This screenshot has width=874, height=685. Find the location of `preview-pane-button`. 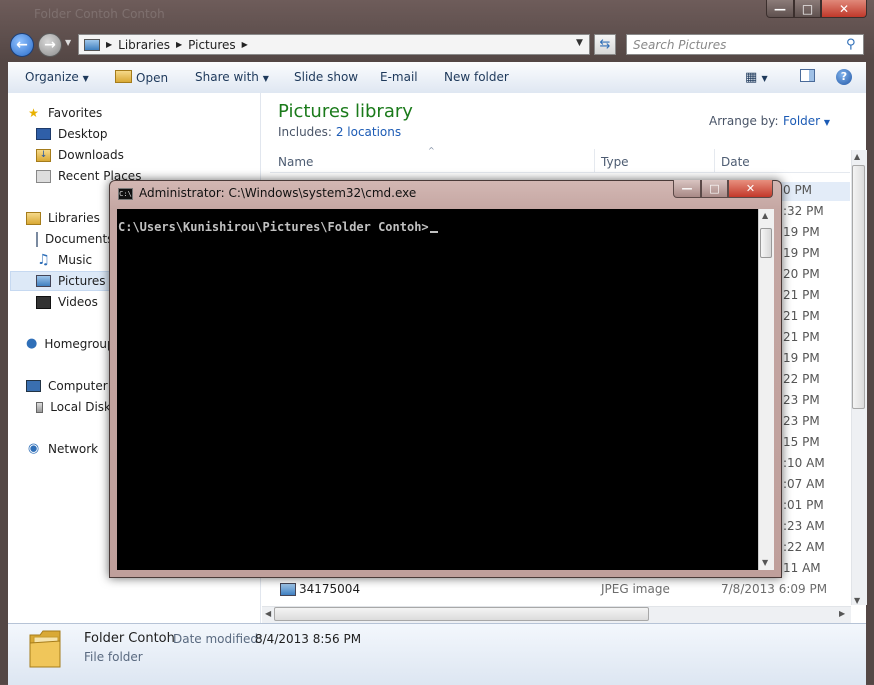

preview-pane-button is located at coordinates (807, 75).